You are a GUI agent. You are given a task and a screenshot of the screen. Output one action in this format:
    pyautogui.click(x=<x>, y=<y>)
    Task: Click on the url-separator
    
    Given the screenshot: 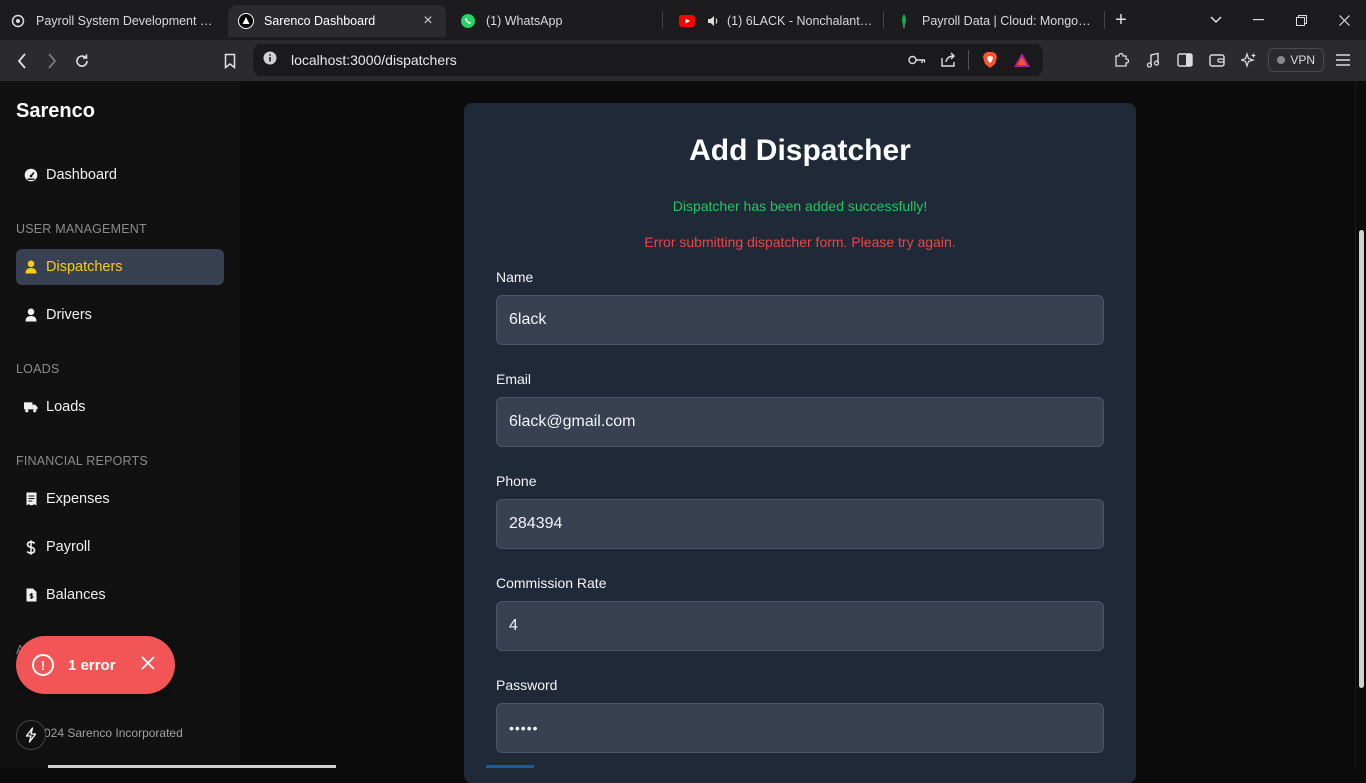 What is the action you would take?
    pyautogui.click(x=968, y=60)
    